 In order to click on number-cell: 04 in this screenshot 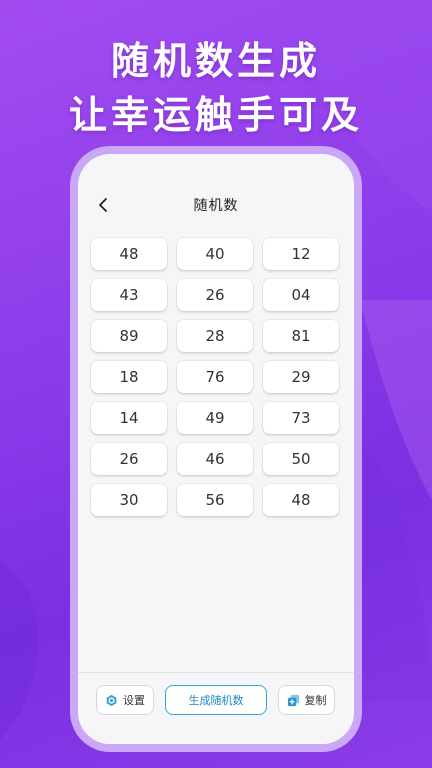, I will do `click(301, 295)`.